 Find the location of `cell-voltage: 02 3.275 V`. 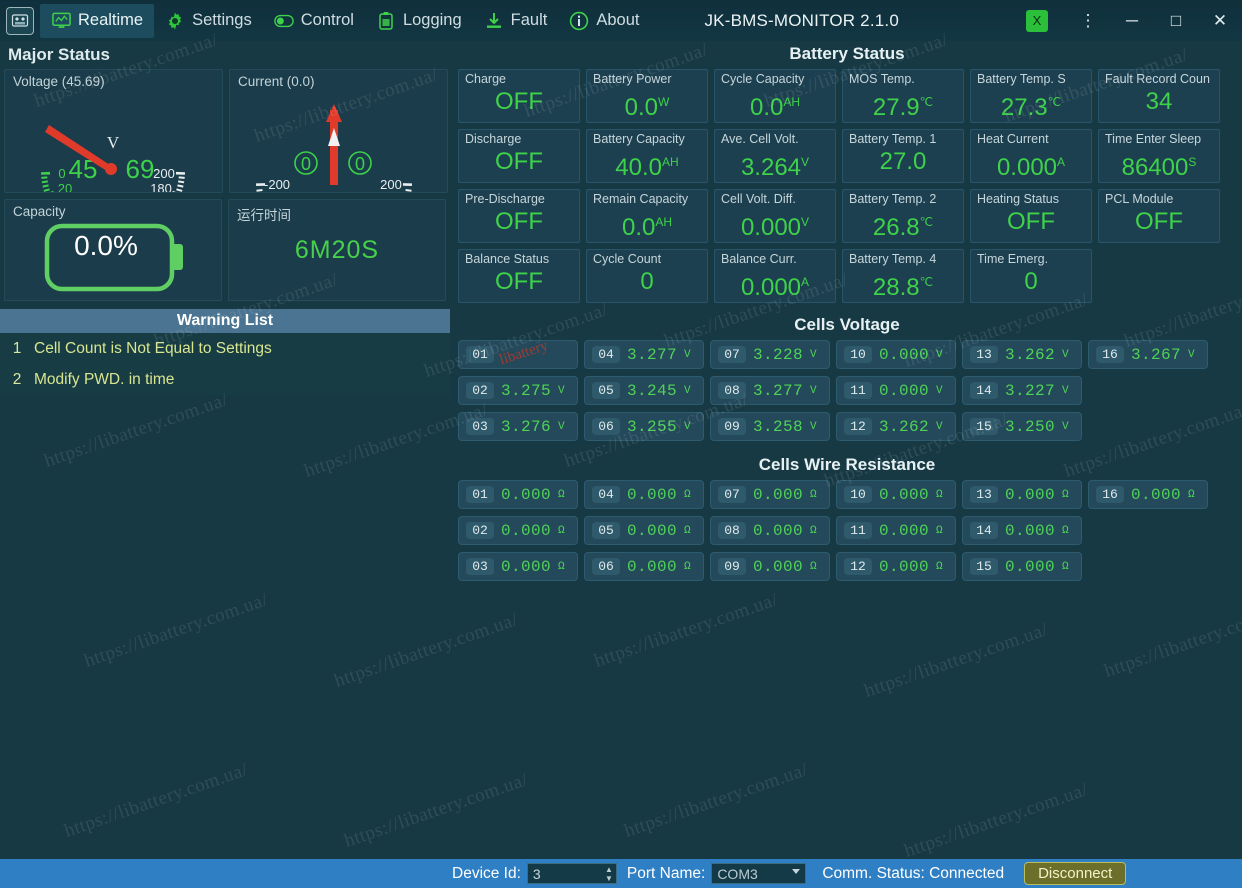

cell-voltage: 02 3.275 V is located at coordinates (518, 390).